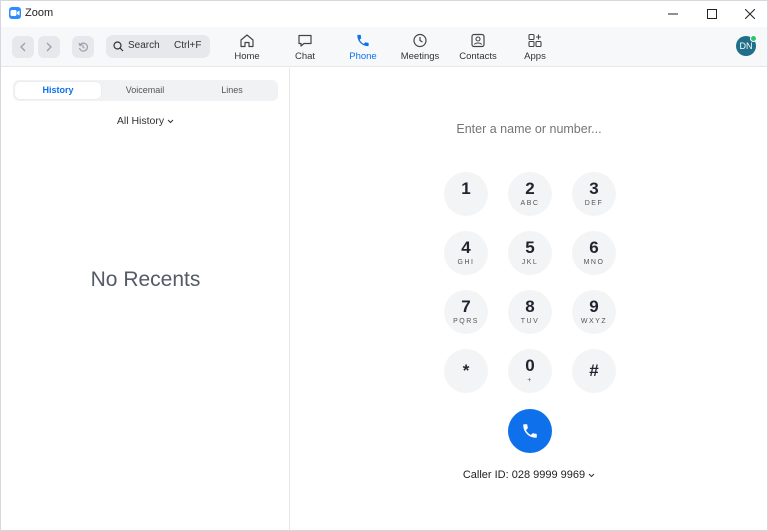  I want to click on home-icon, so click(247, 41).